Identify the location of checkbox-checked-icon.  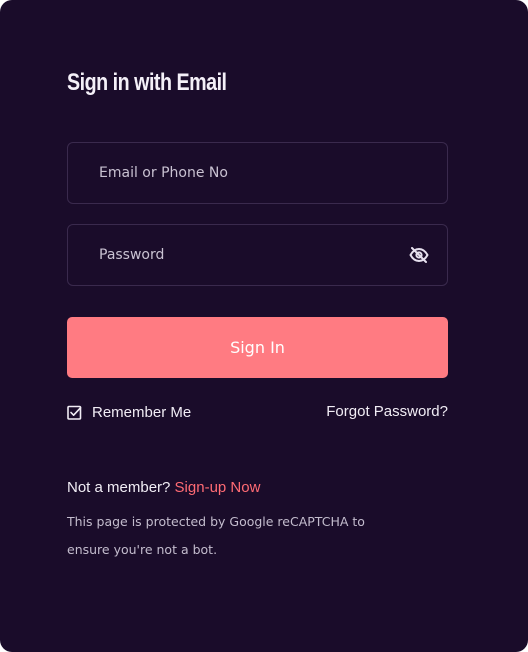
(74, 412).